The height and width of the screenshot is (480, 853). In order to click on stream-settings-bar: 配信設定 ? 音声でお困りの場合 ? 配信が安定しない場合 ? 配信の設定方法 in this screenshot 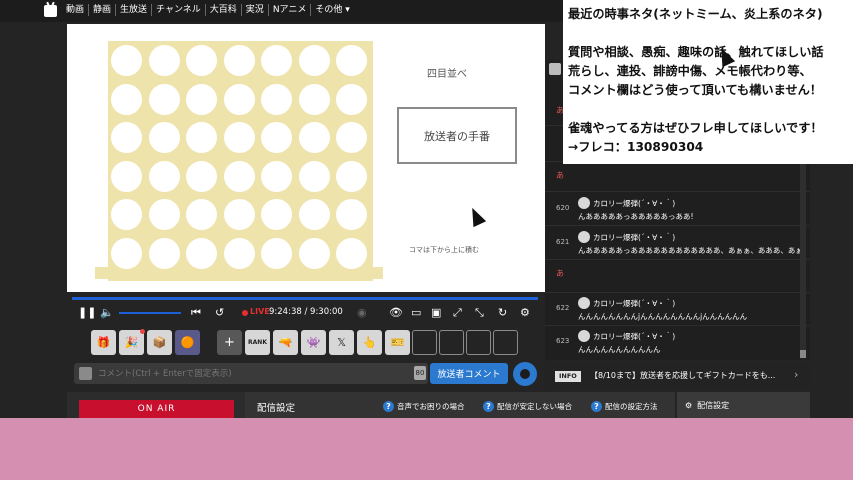, I will do `click(460, 405)`.